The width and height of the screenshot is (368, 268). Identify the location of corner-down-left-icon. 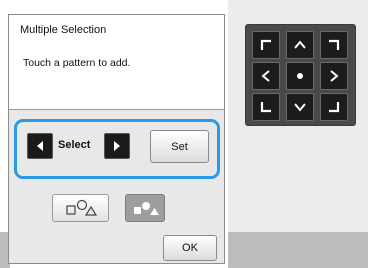
(265, 107).